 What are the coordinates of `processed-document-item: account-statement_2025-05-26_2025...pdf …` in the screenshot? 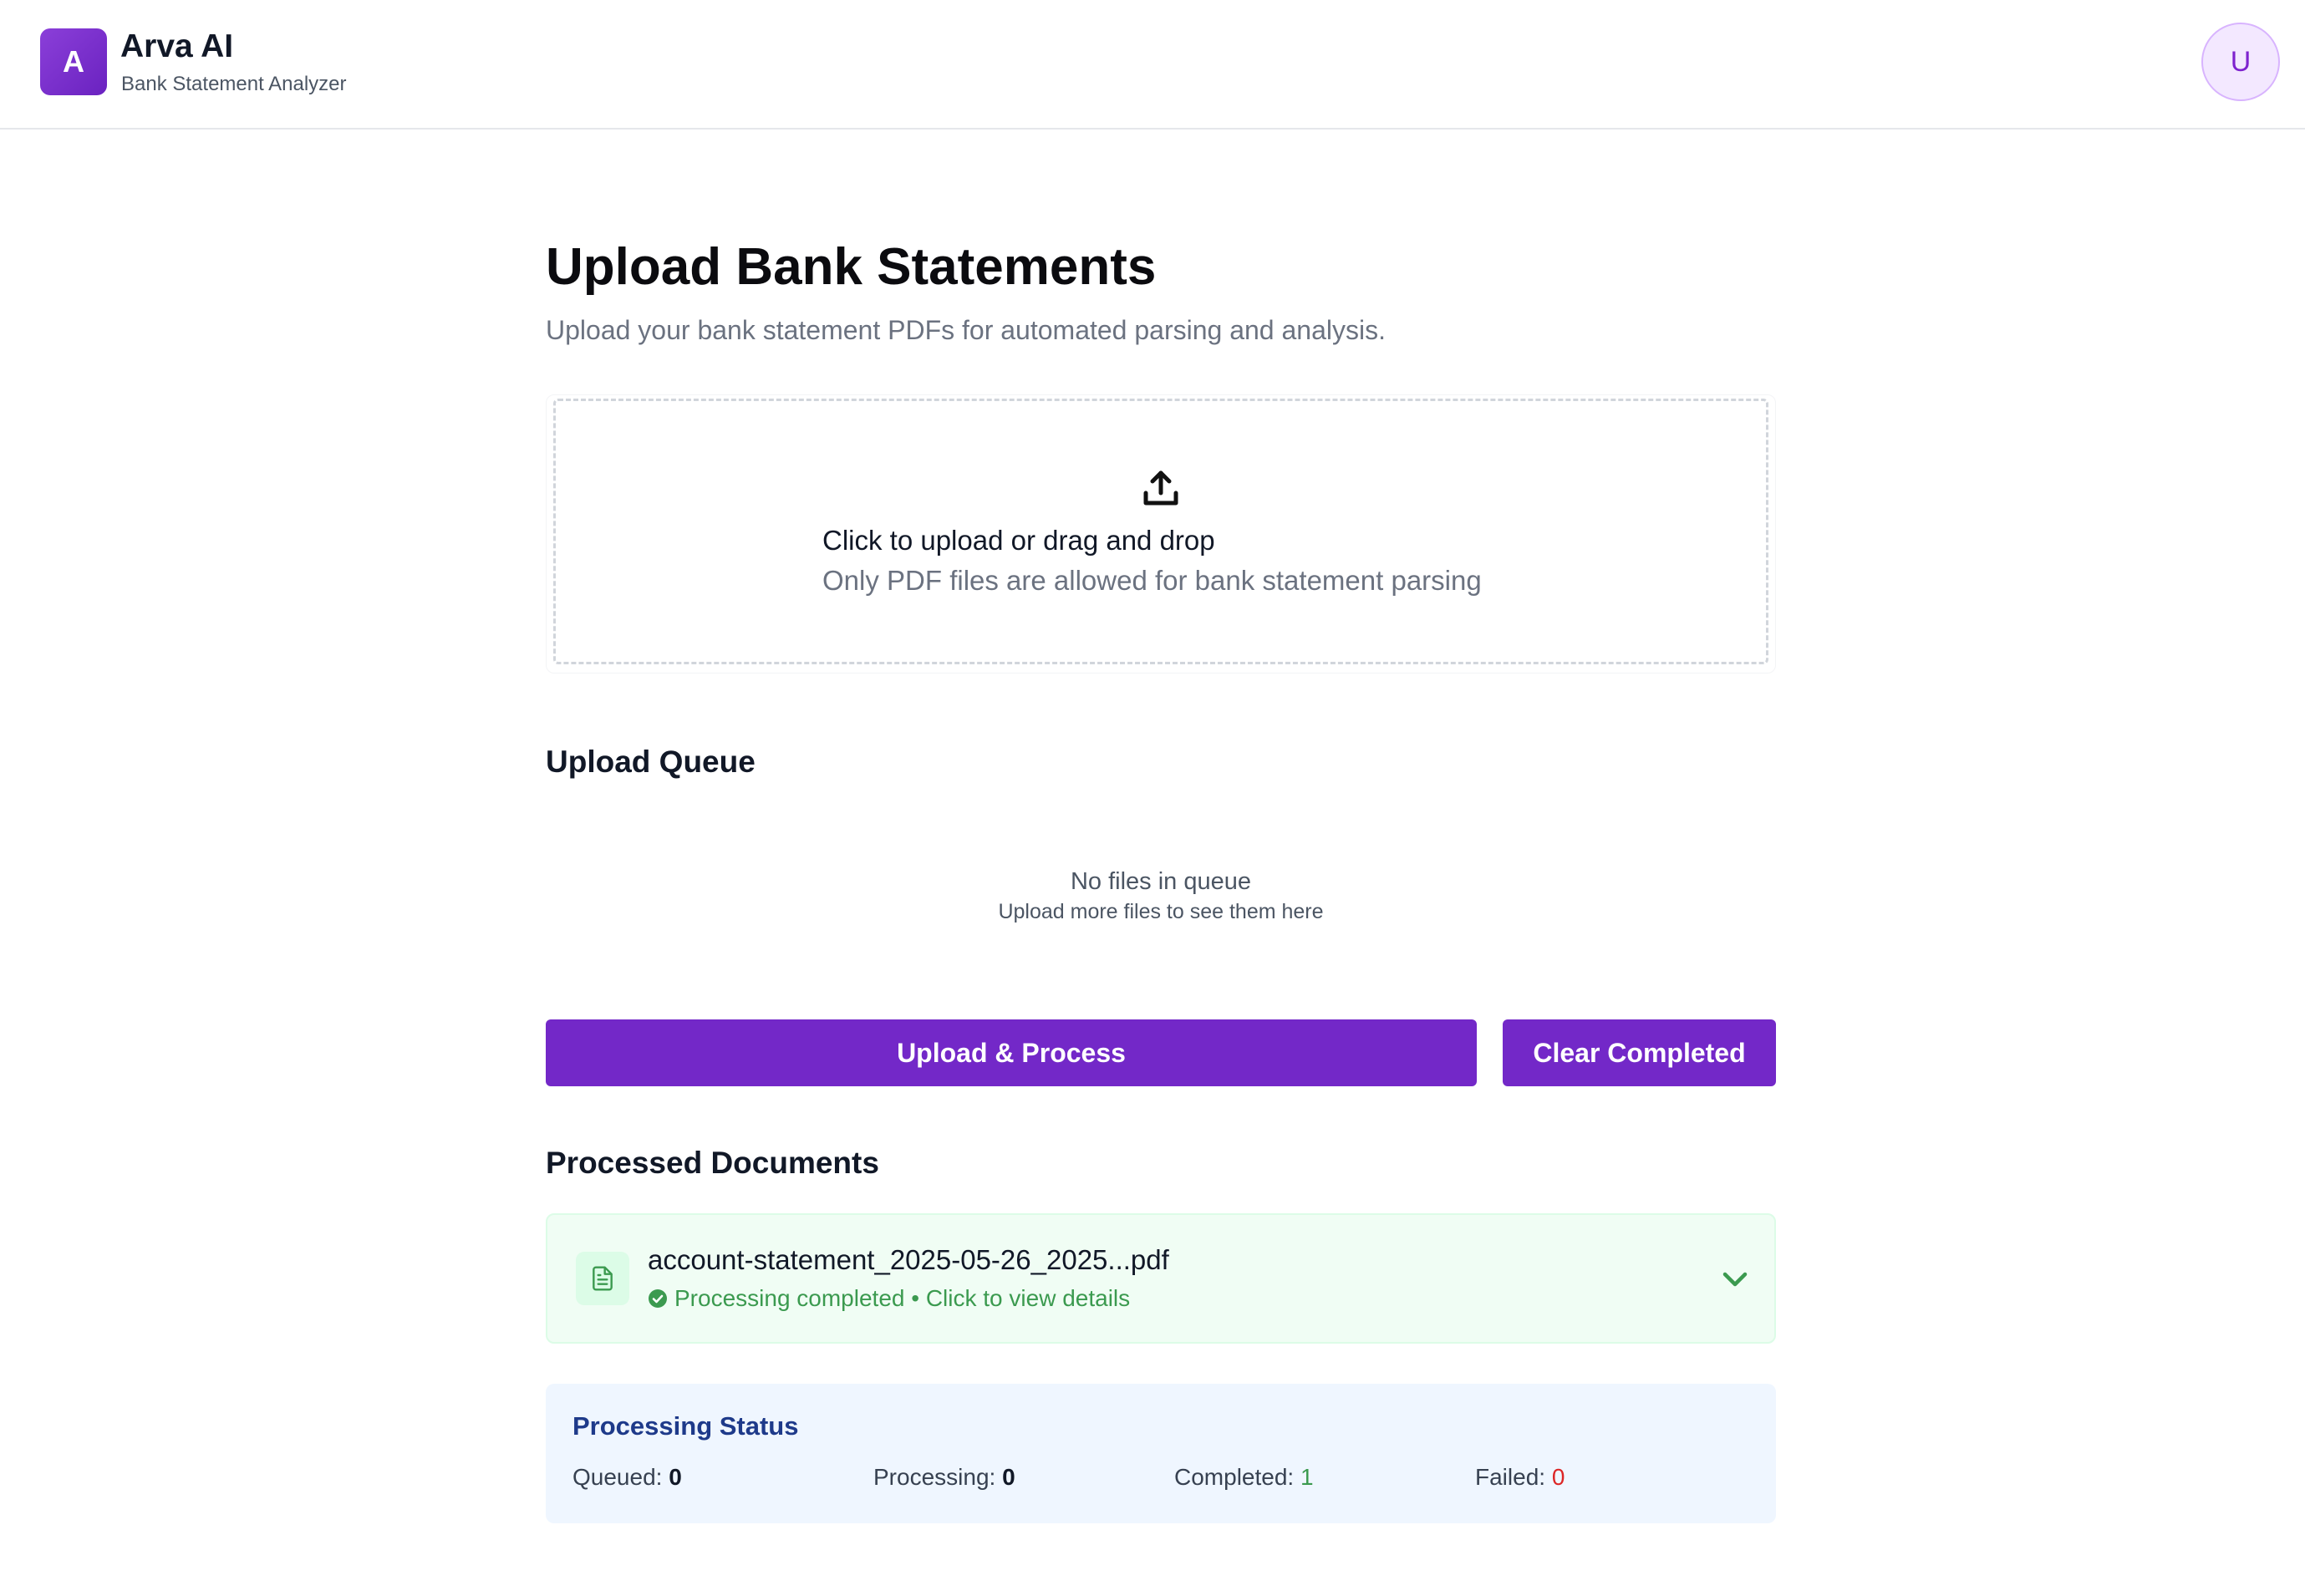 It's located at (1161, 1278).